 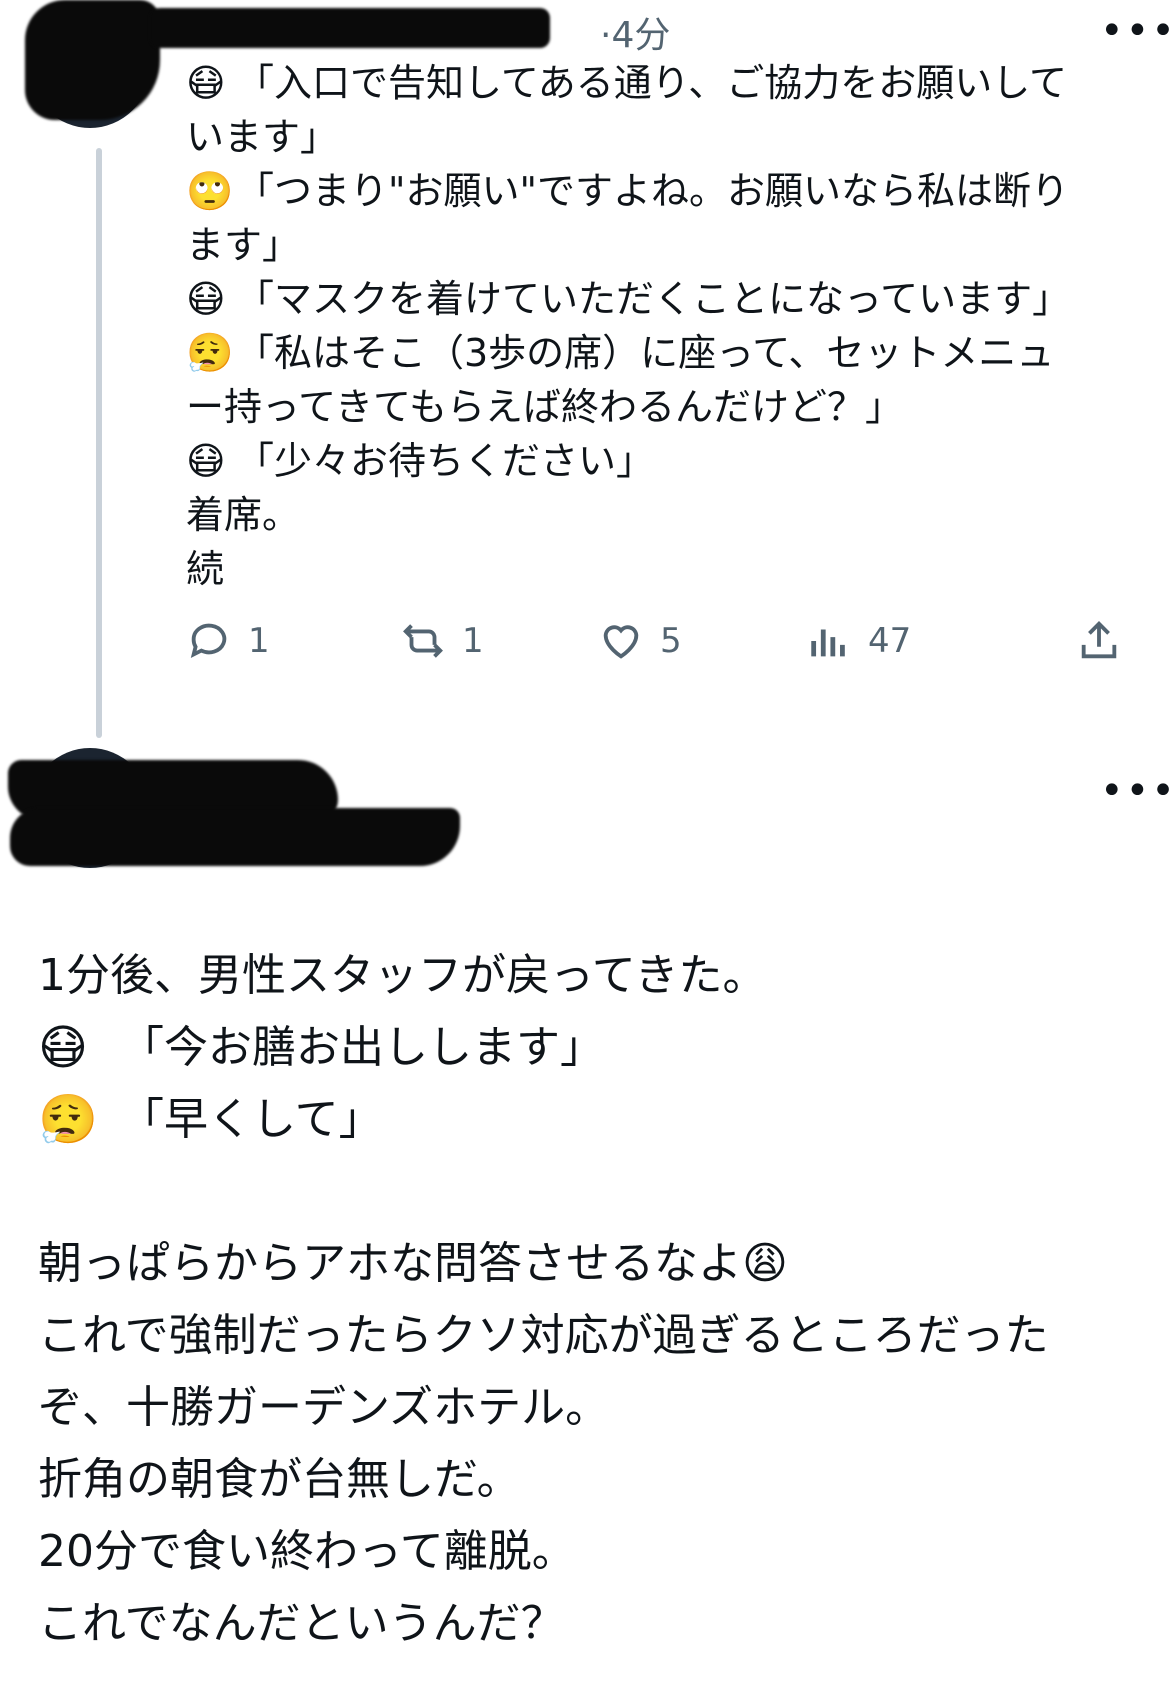 I want to click on retweet-icon, so click(x=423, y=641).